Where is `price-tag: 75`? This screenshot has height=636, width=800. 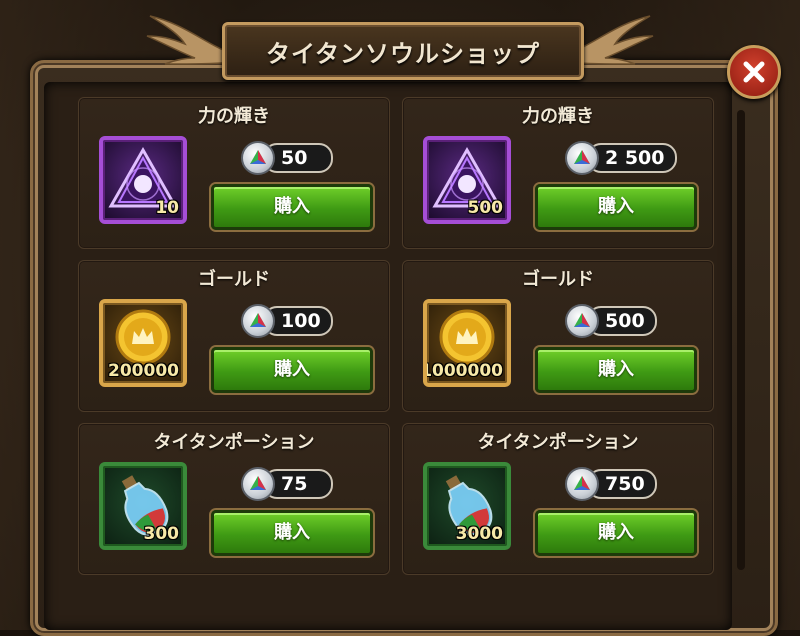
price-tag: 75 is located at coordinates (287, 484).